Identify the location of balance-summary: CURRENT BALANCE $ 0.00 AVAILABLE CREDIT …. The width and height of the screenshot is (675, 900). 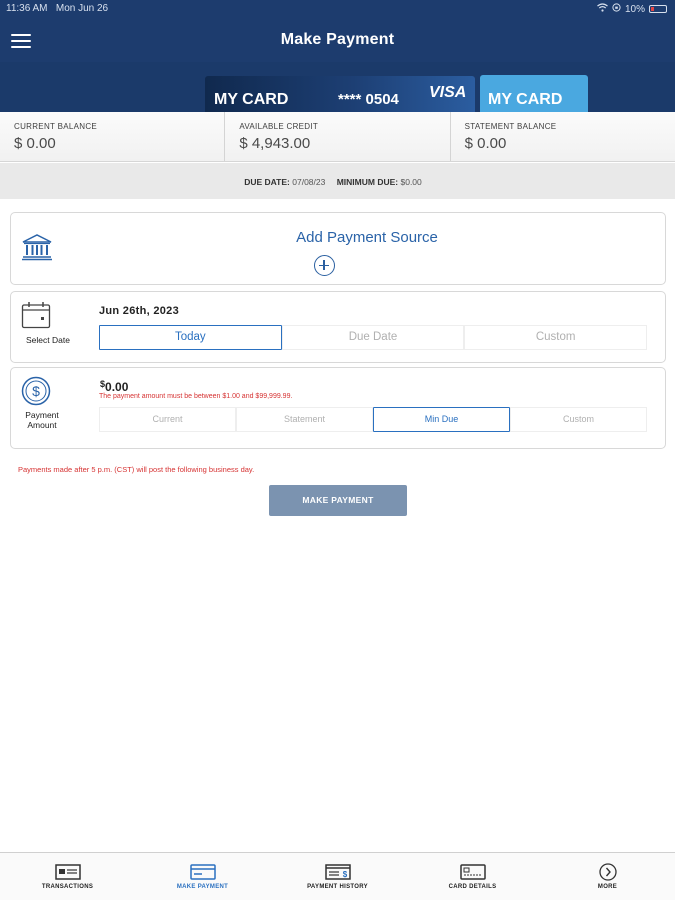
(337, 137).